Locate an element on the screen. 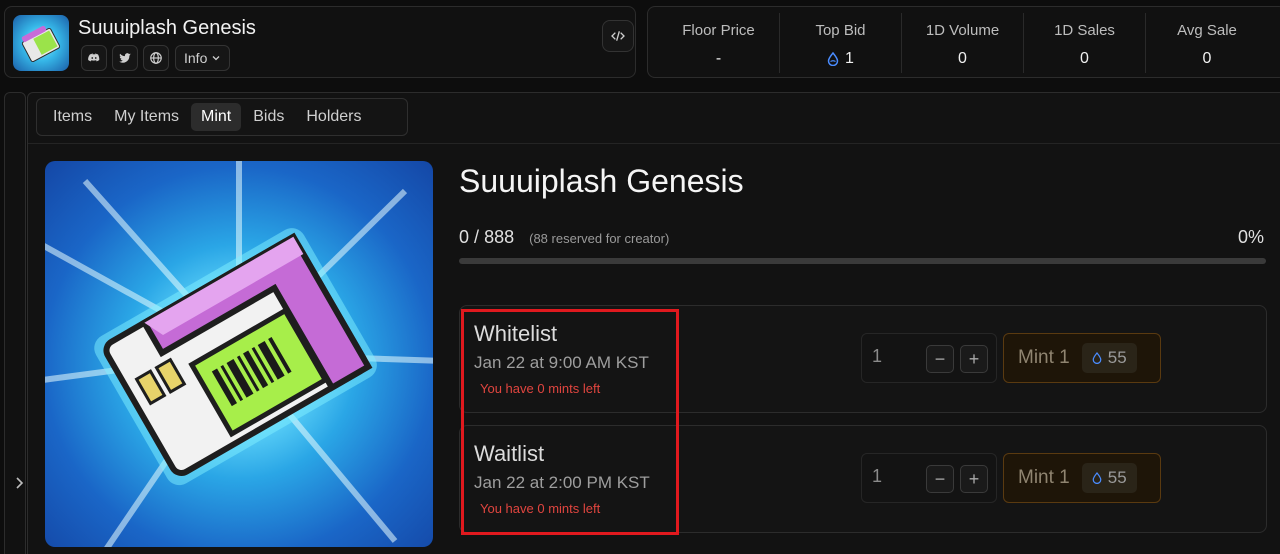  mint-progress-bar is located at coordinates (862, 261).